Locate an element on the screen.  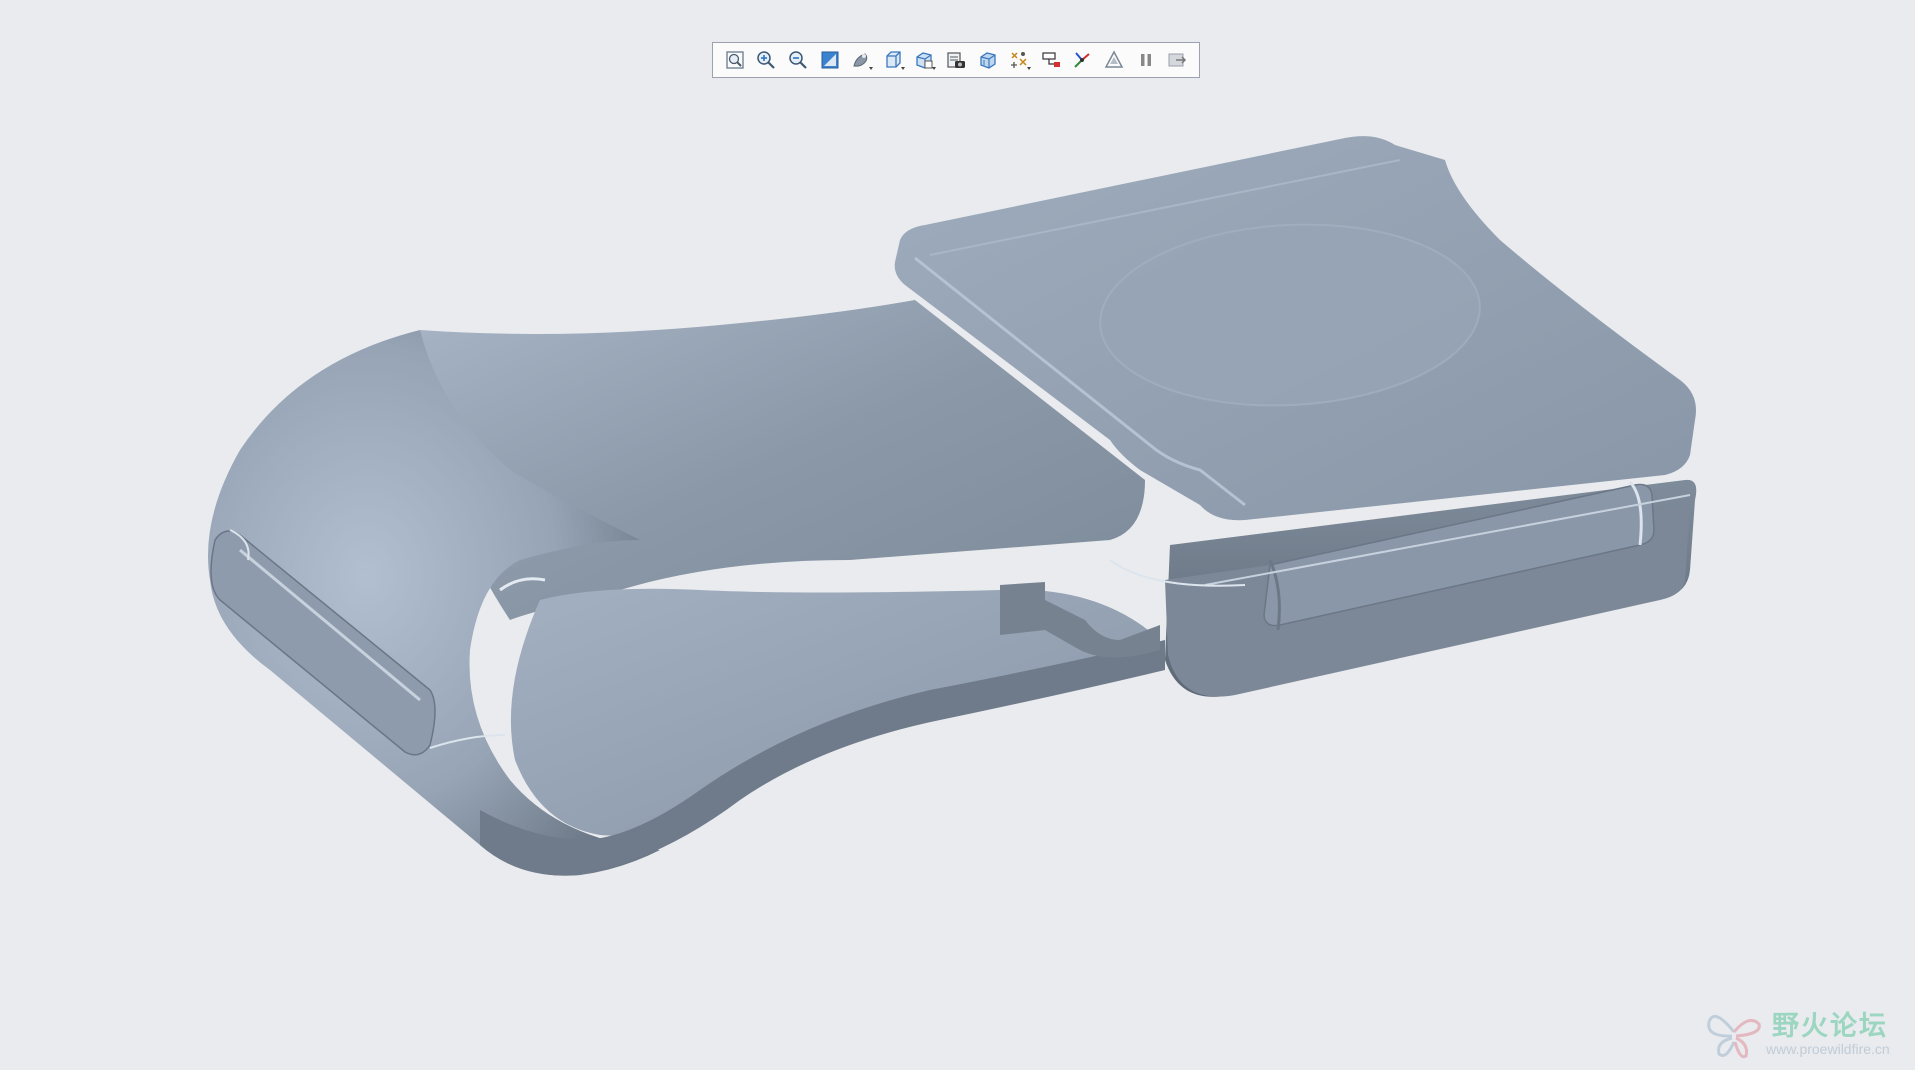
watermark-title: 野火论坛 is located at coordinates (1830, 1026).